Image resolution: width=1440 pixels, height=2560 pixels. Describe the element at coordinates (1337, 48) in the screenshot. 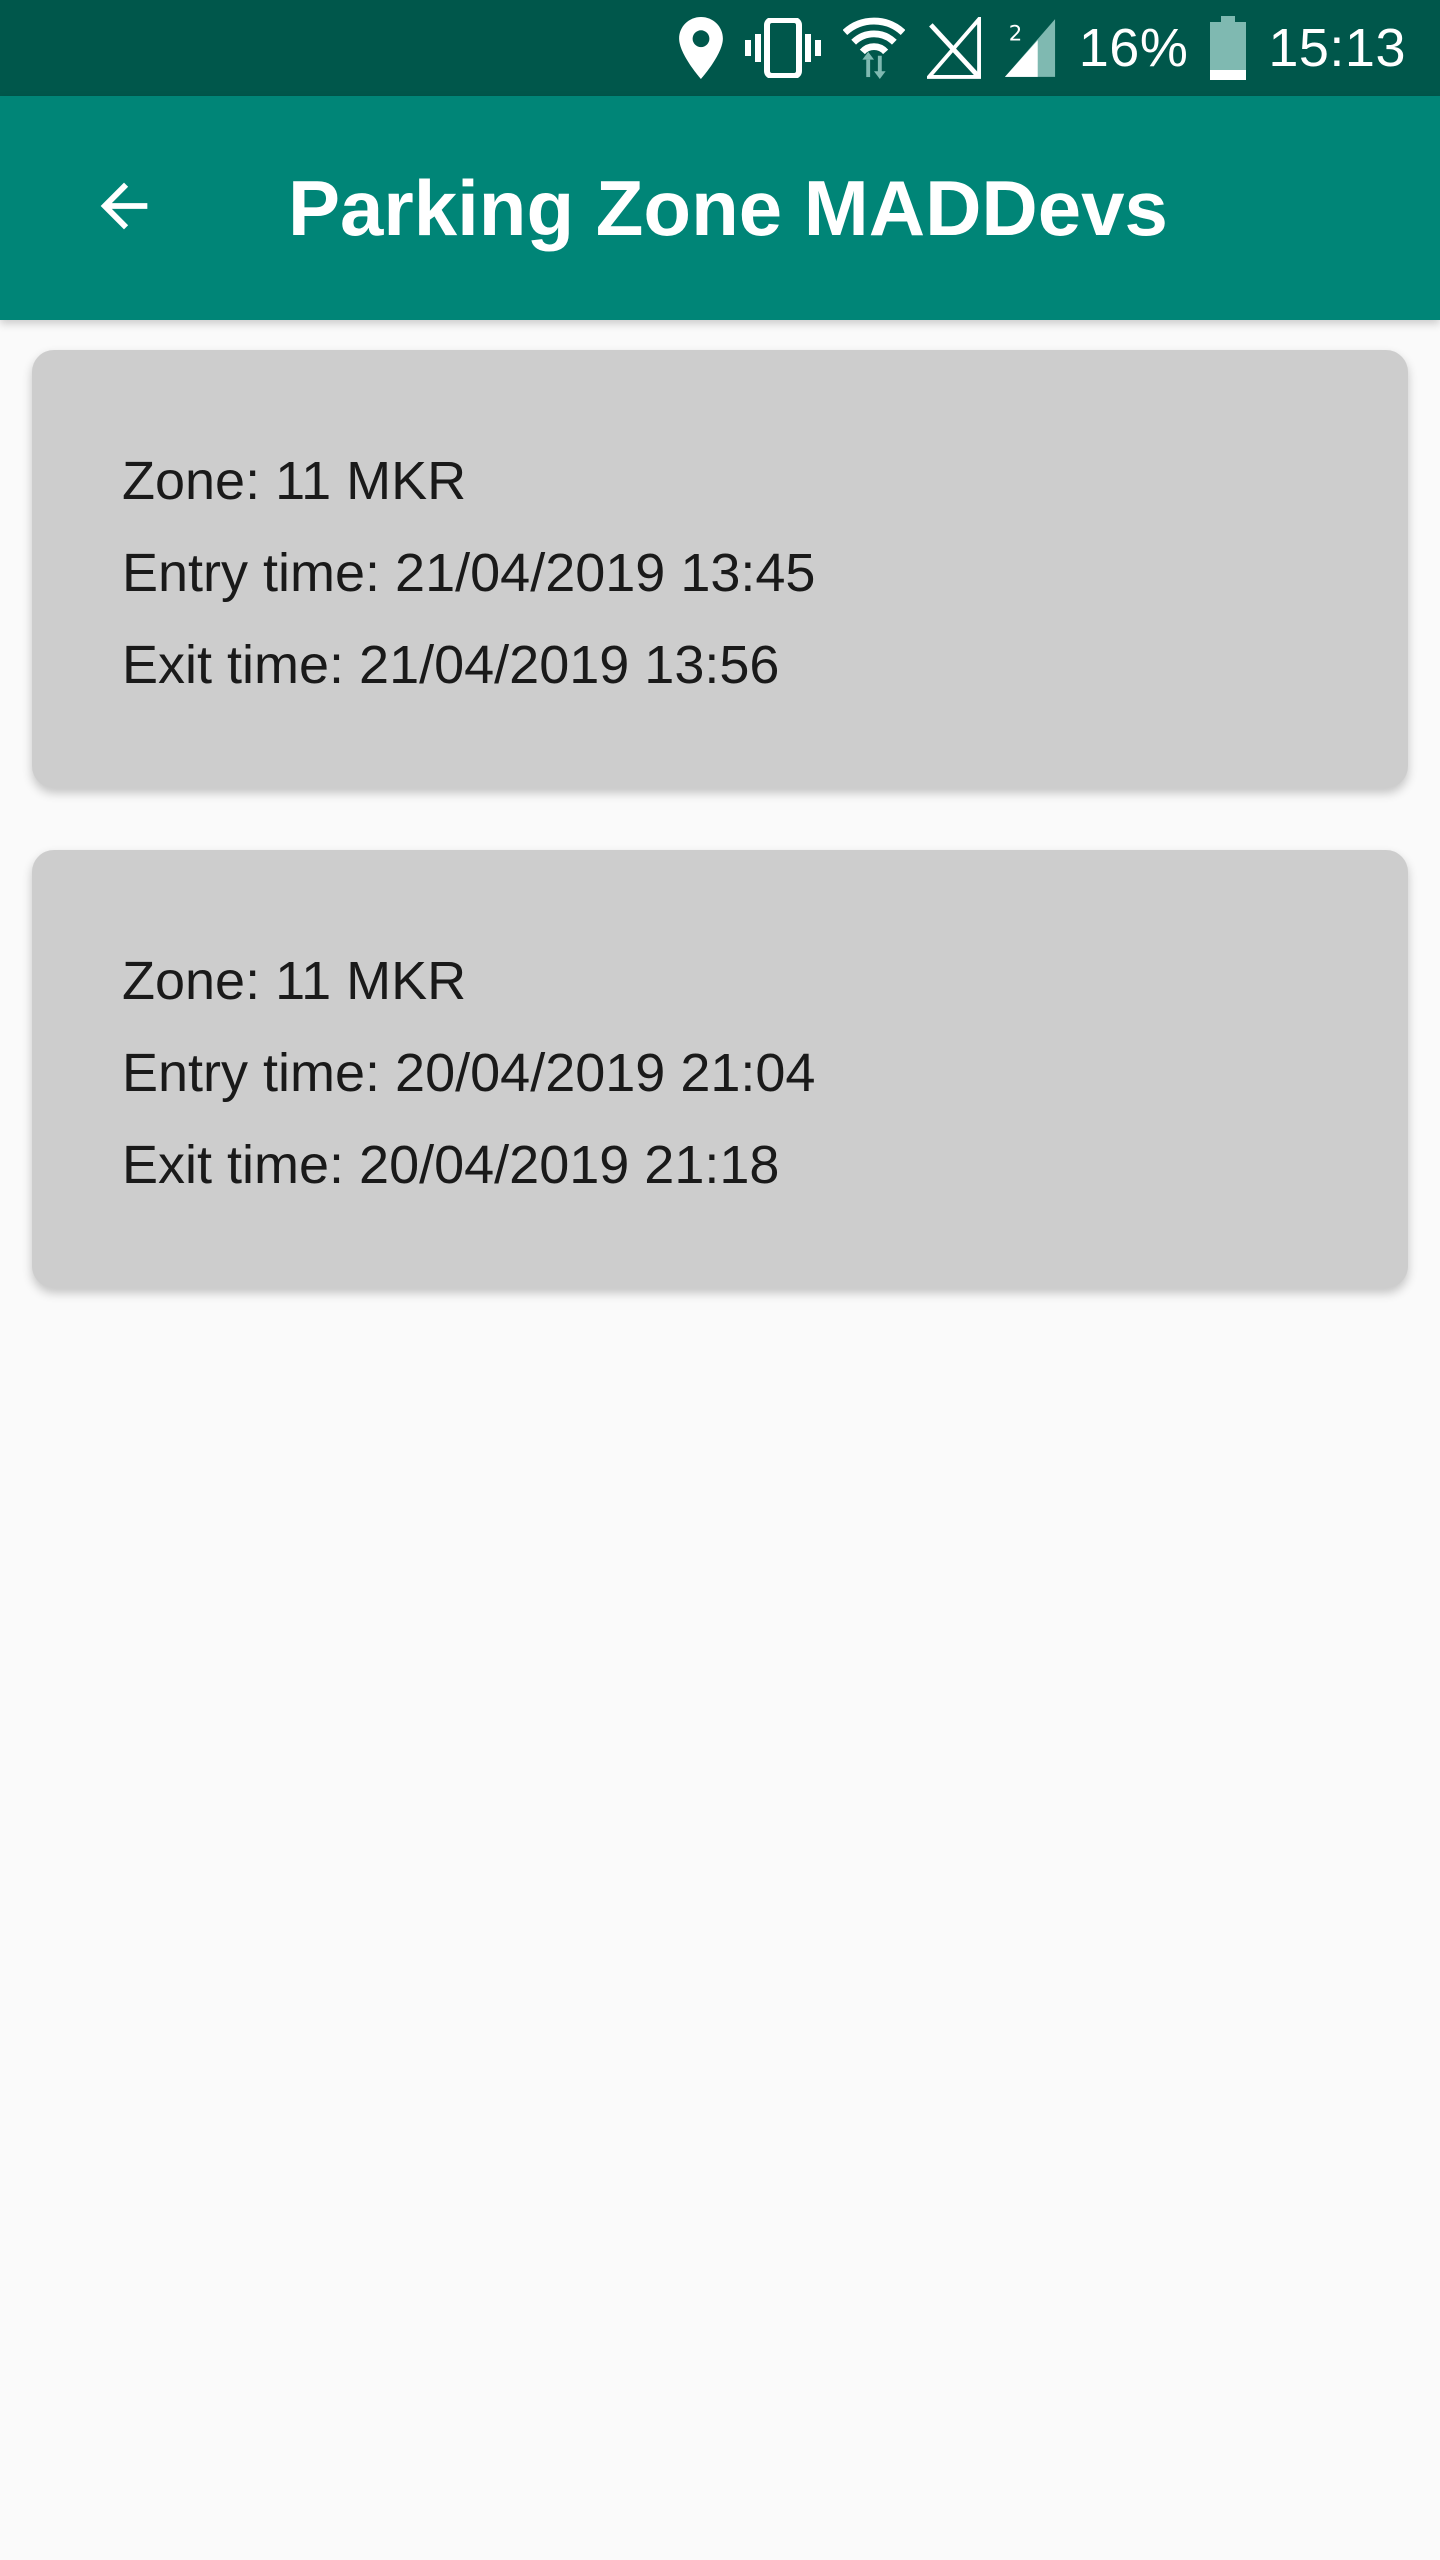

I see `clock: 15:13` at that location.